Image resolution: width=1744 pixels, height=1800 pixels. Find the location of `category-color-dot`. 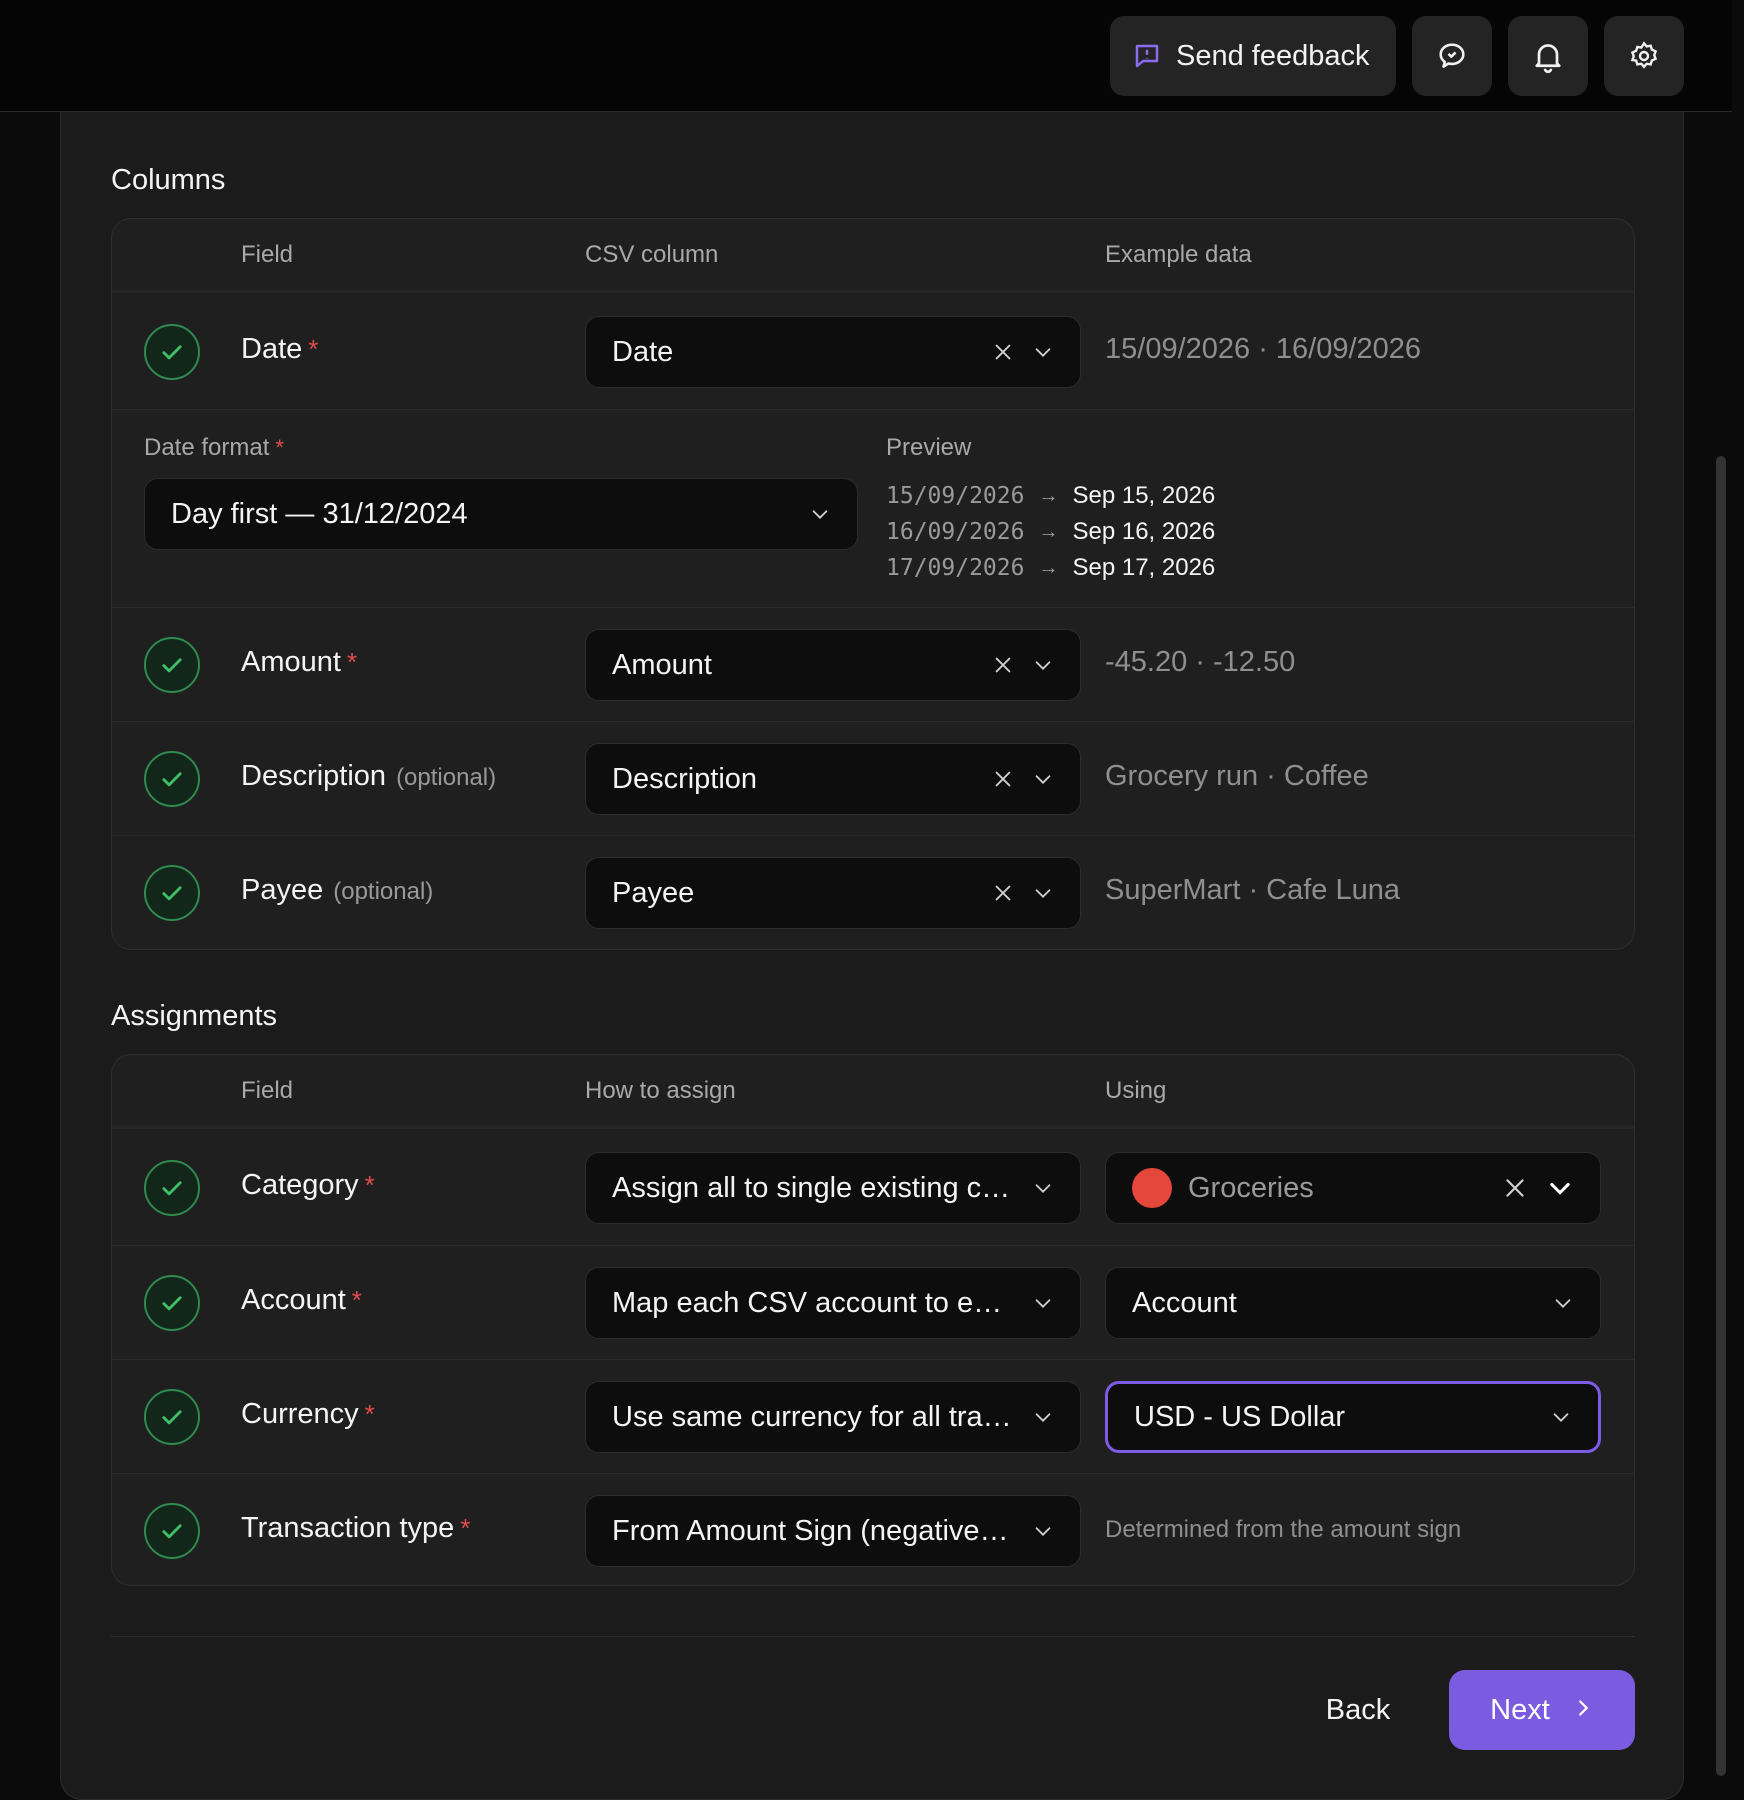

category-color-dot is located at coordinates (1152, 1188).